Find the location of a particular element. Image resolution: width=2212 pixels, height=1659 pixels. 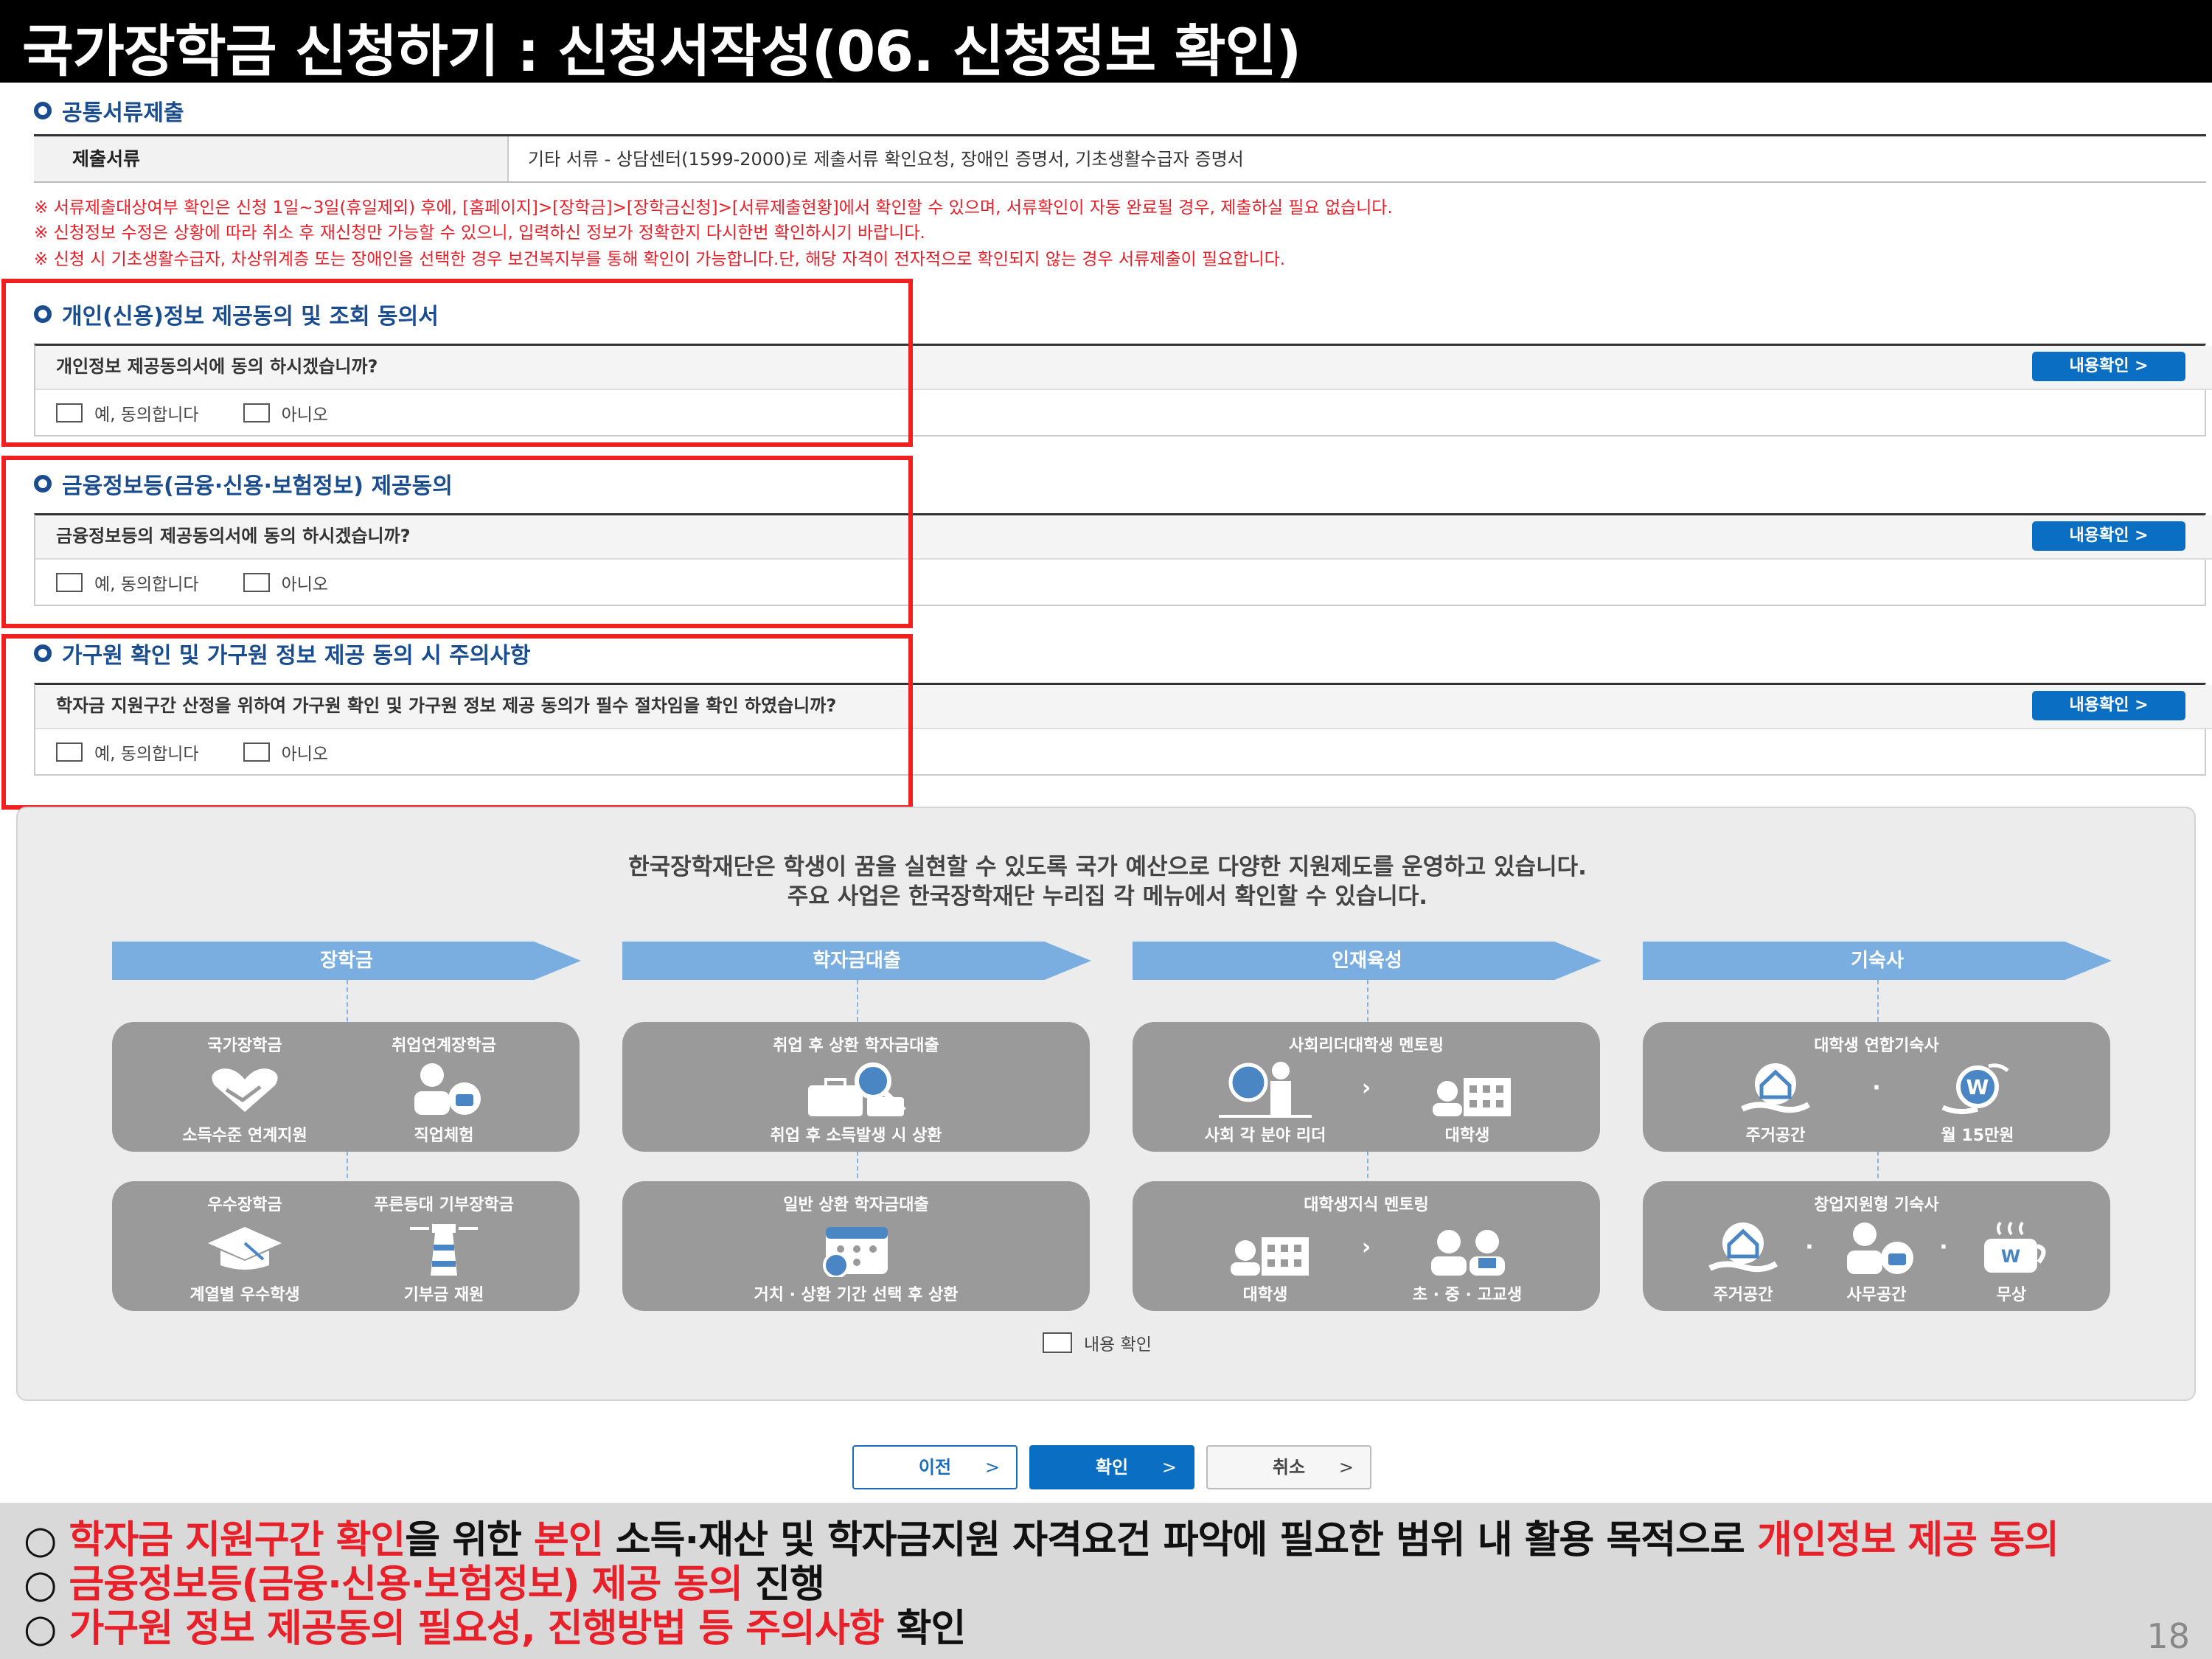

card-knowledge-mentoring: 대학생지식 멘토링 › 대학생 초 · 중 · 고교생 is located at coordinates (1366, 1246).